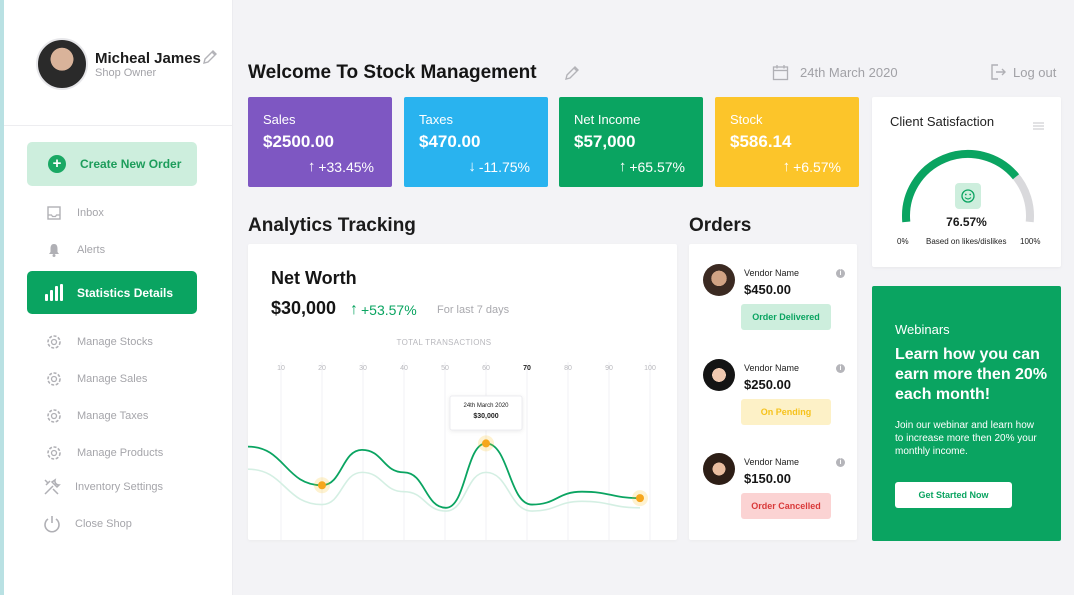 This screenshot has height=595, width=1074. Describe the element at coordinates (485, 416) in the screenshot. I see `tooltip-value: $30,000` at that location.